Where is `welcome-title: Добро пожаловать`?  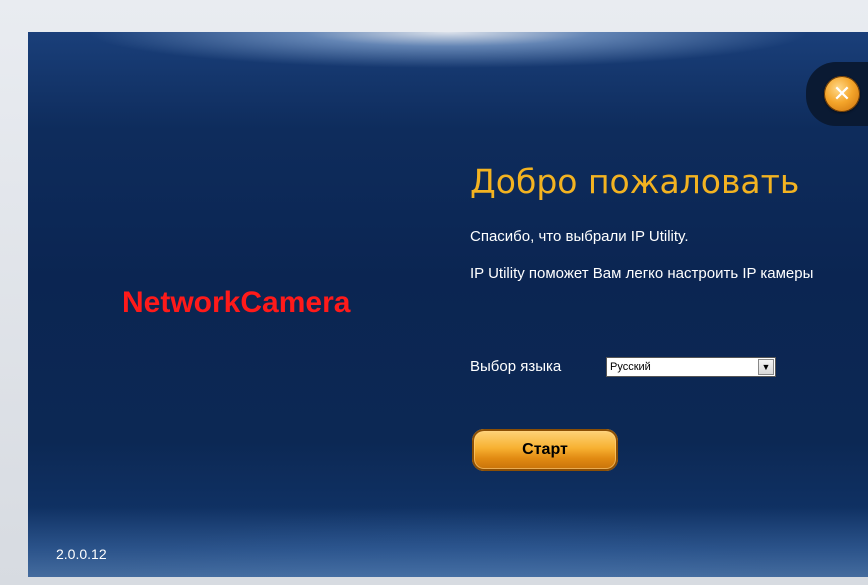 welcome-title: Добро пожаловать is located at coordinates (635, 181).